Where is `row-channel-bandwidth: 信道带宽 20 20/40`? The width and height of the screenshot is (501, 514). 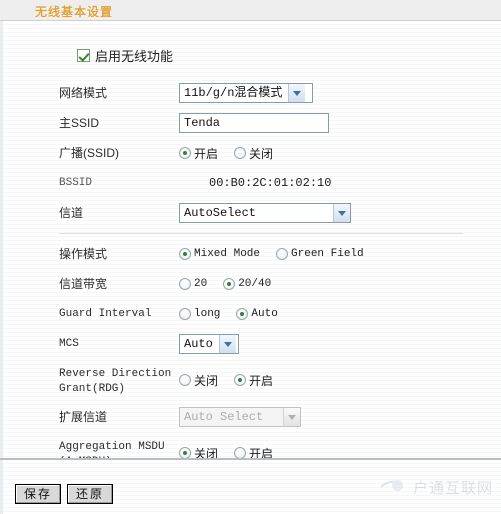
row-channel-bandwidth: 信道带宽 20 20/40 is located at coordinates (269, 284).